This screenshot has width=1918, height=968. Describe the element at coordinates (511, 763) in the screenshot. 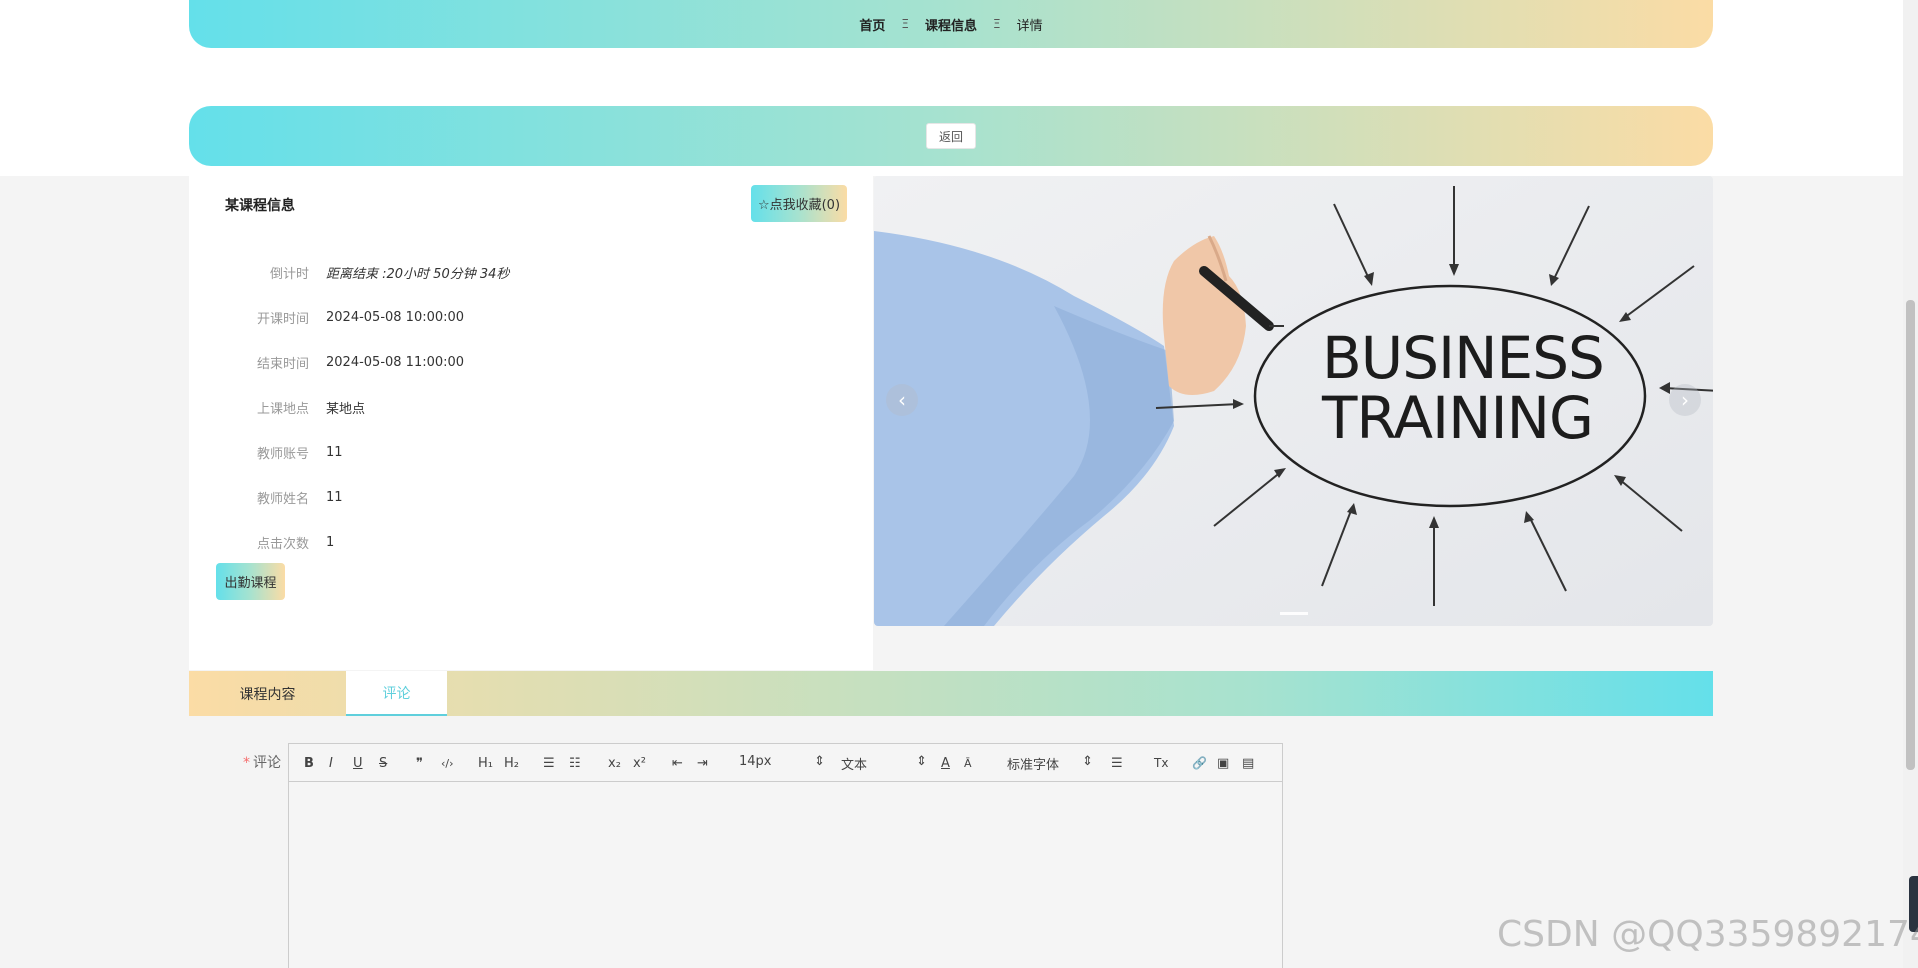

I see `heading-2-icon: H₂` at that location.